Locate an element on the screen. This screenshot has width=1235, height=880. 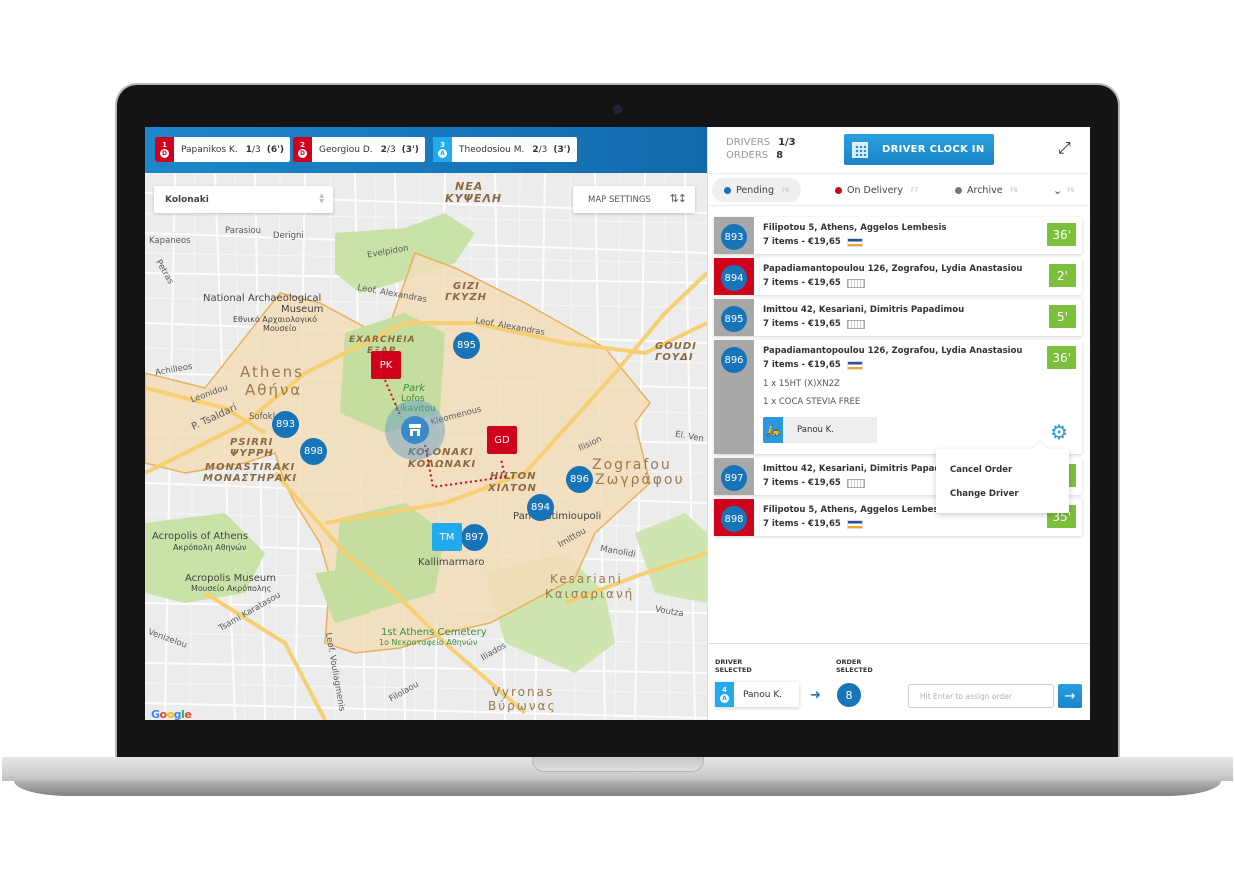
order-number: 894 is located at coordinates (734, 278).